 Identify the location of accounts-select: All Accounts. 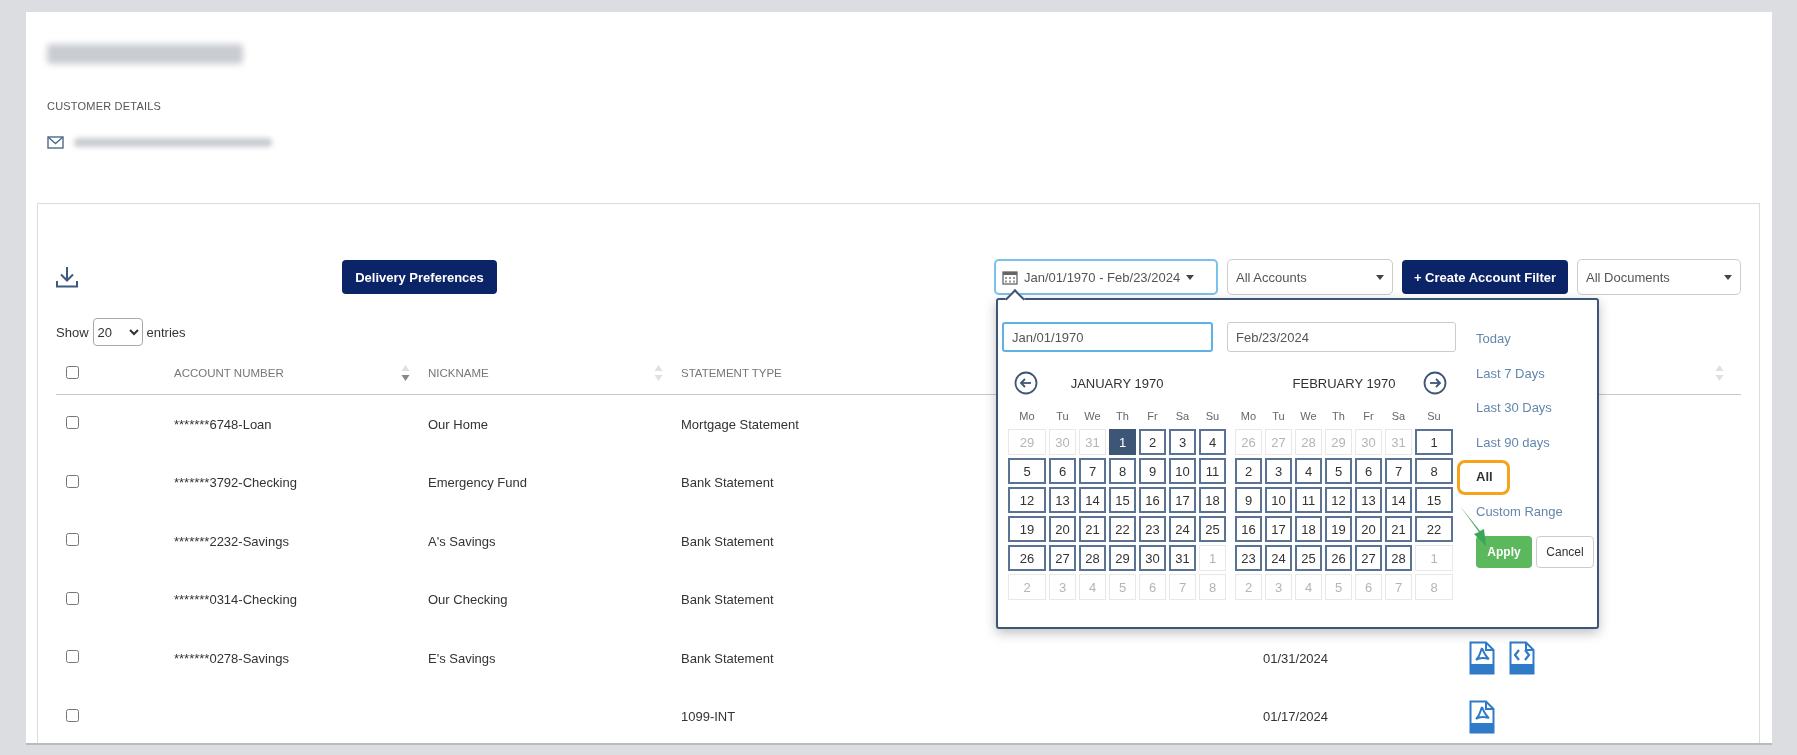
(1310, 277).